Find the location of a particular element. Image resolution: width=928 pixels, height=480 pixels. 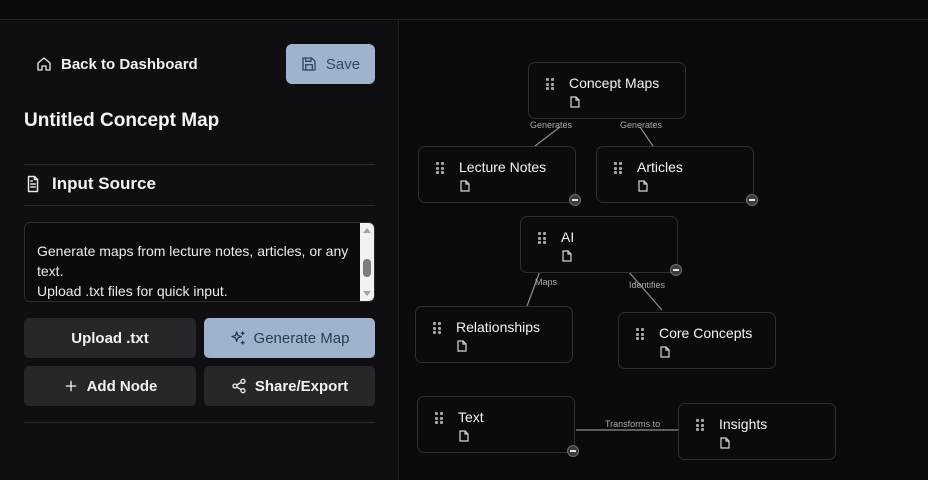

upload-txt-label: Upload .txt is located at coordinates (110, 338).